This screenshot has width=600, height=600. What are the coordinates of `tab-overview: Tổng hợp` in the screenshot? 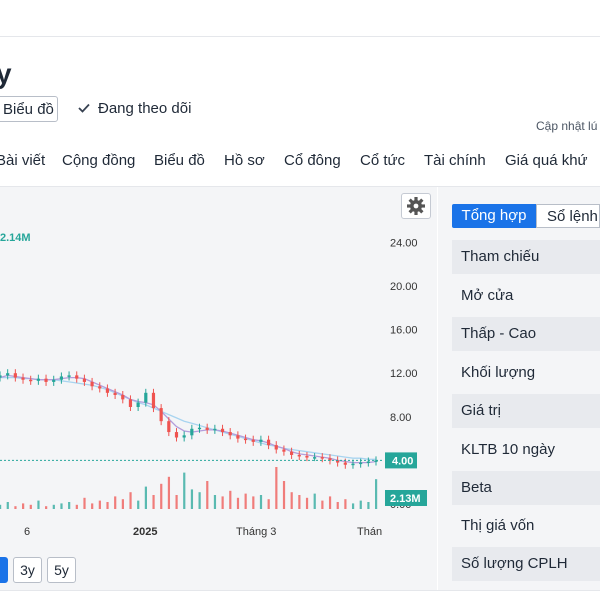 It's located at (494, 216).